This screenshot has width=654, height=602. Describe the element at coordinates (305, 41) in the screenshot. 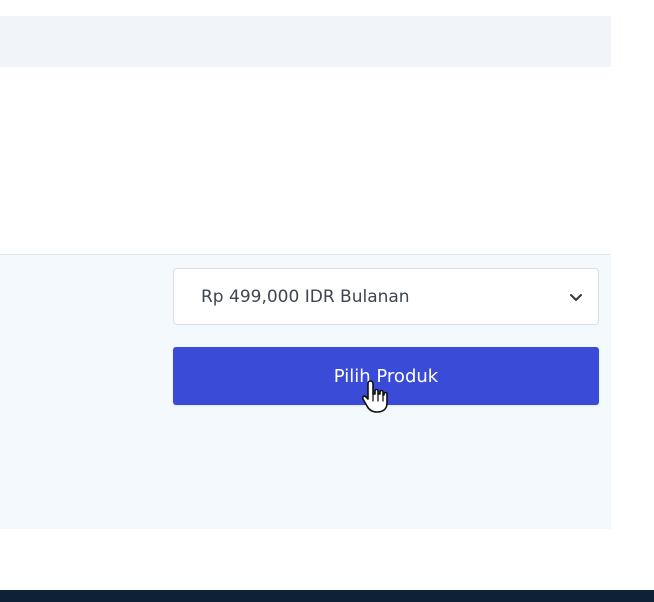

I see `top-strip` at that location.